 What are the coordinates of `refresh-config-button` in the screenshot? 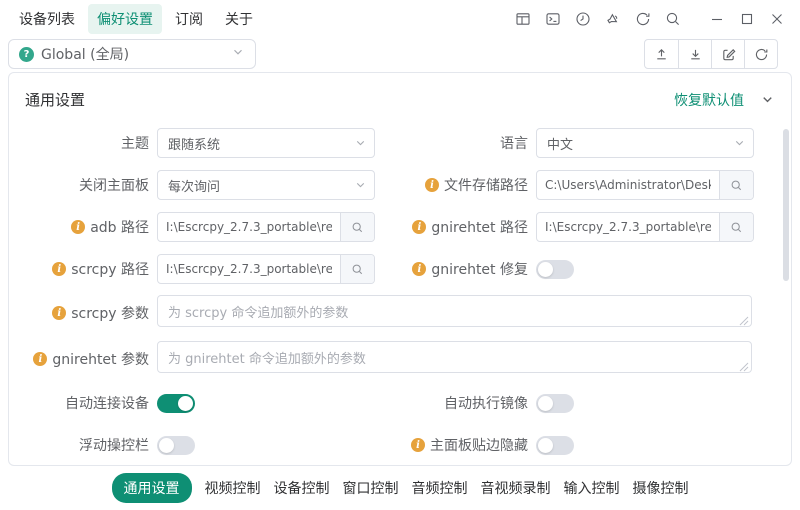 It's located at (760, 54).